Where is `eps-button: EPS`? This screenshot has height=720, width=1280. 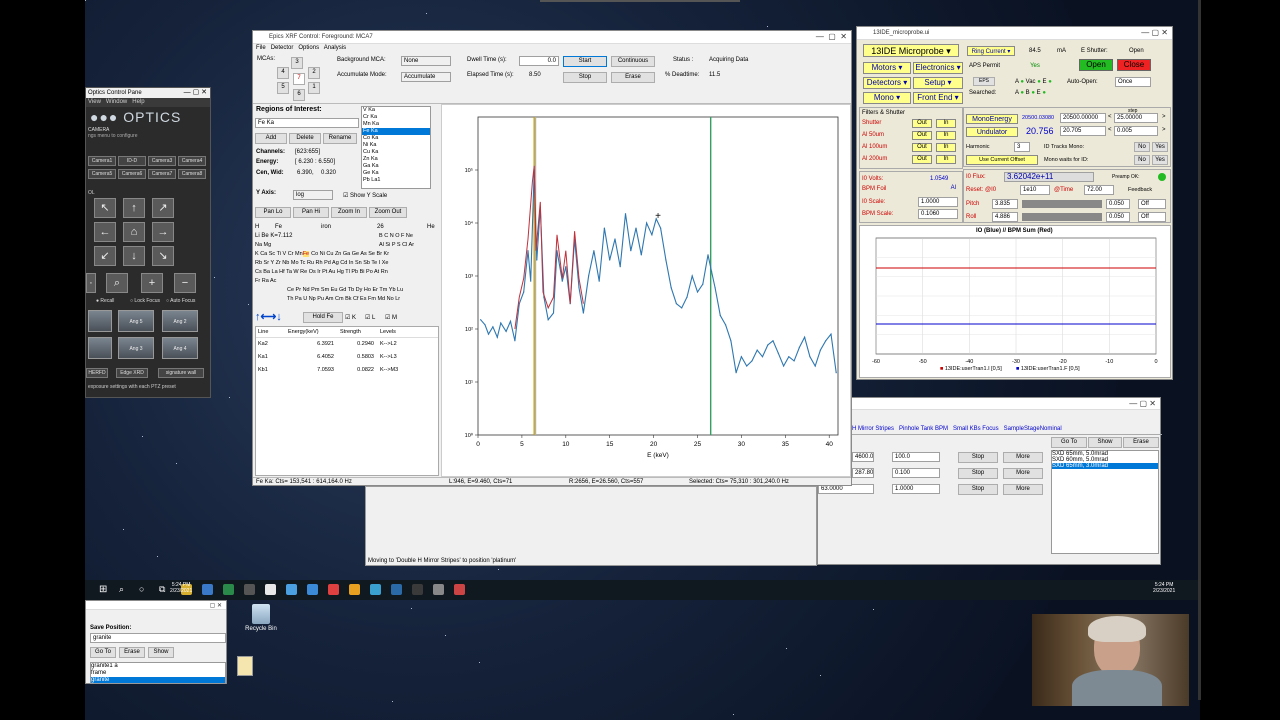 eps-button: EPS is located at coordinates (984, 81).